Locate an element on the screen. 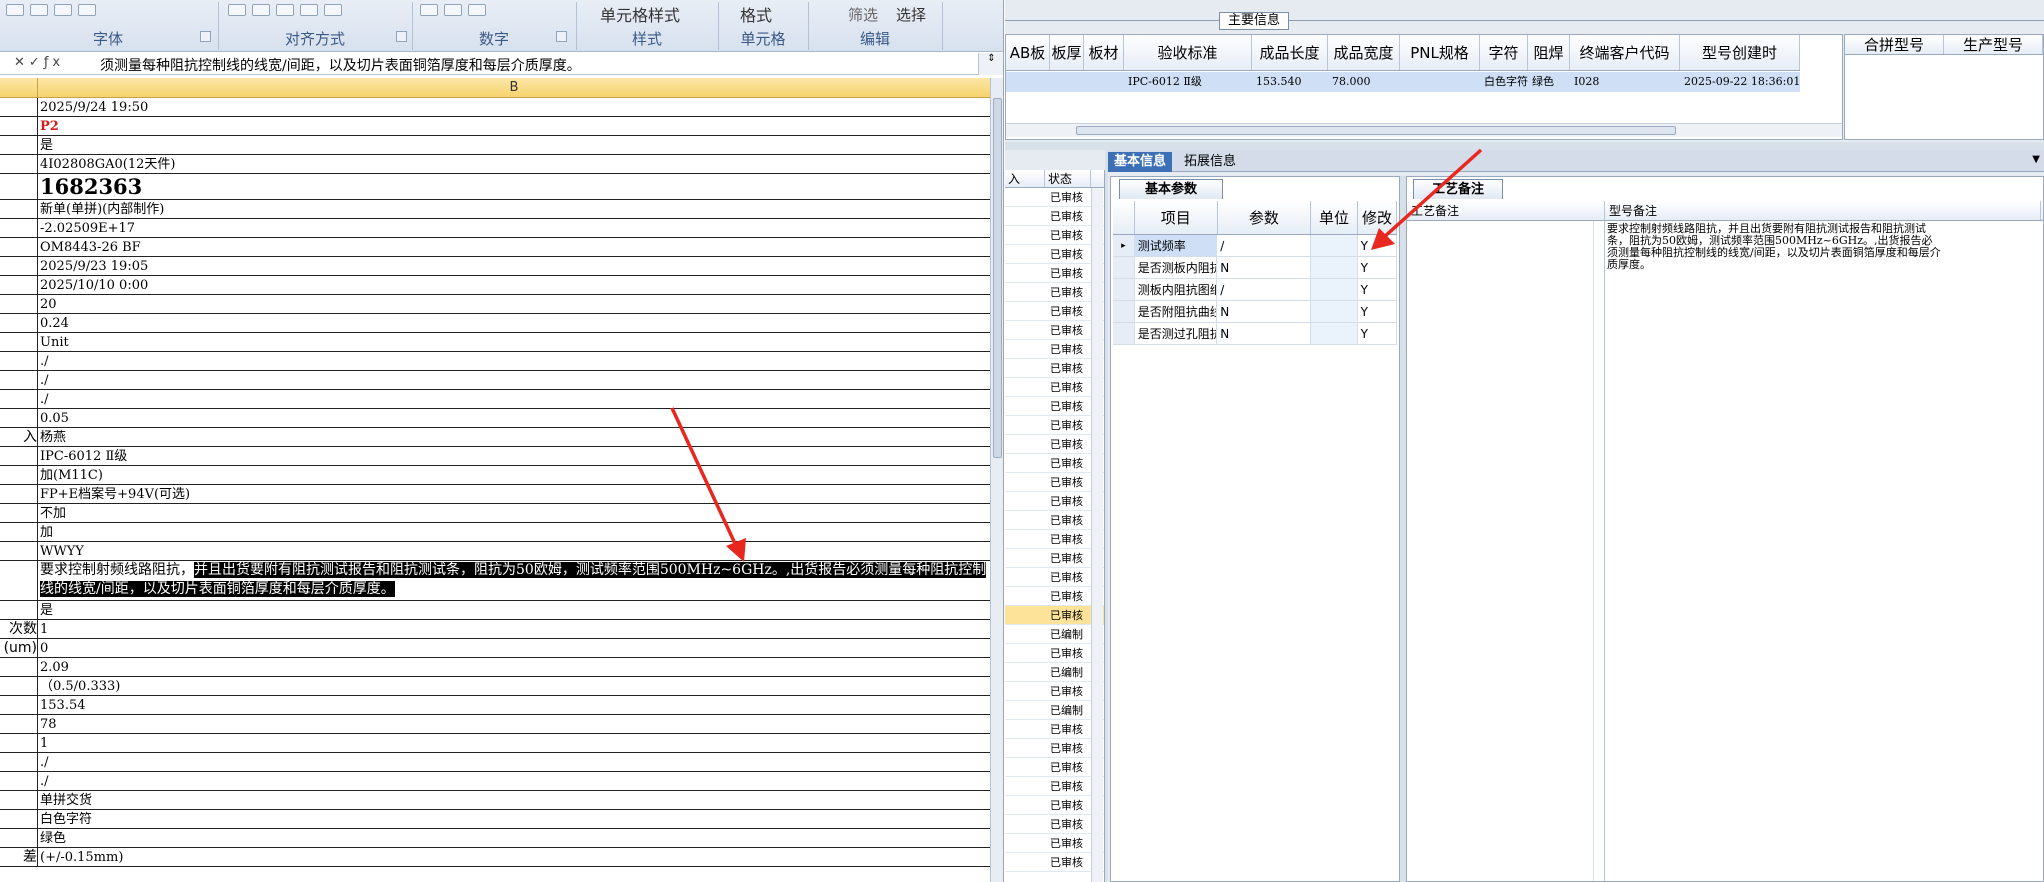 This screenshot has width=2044, height=882. cell-b: 20 is located at coordinates (514, 304).